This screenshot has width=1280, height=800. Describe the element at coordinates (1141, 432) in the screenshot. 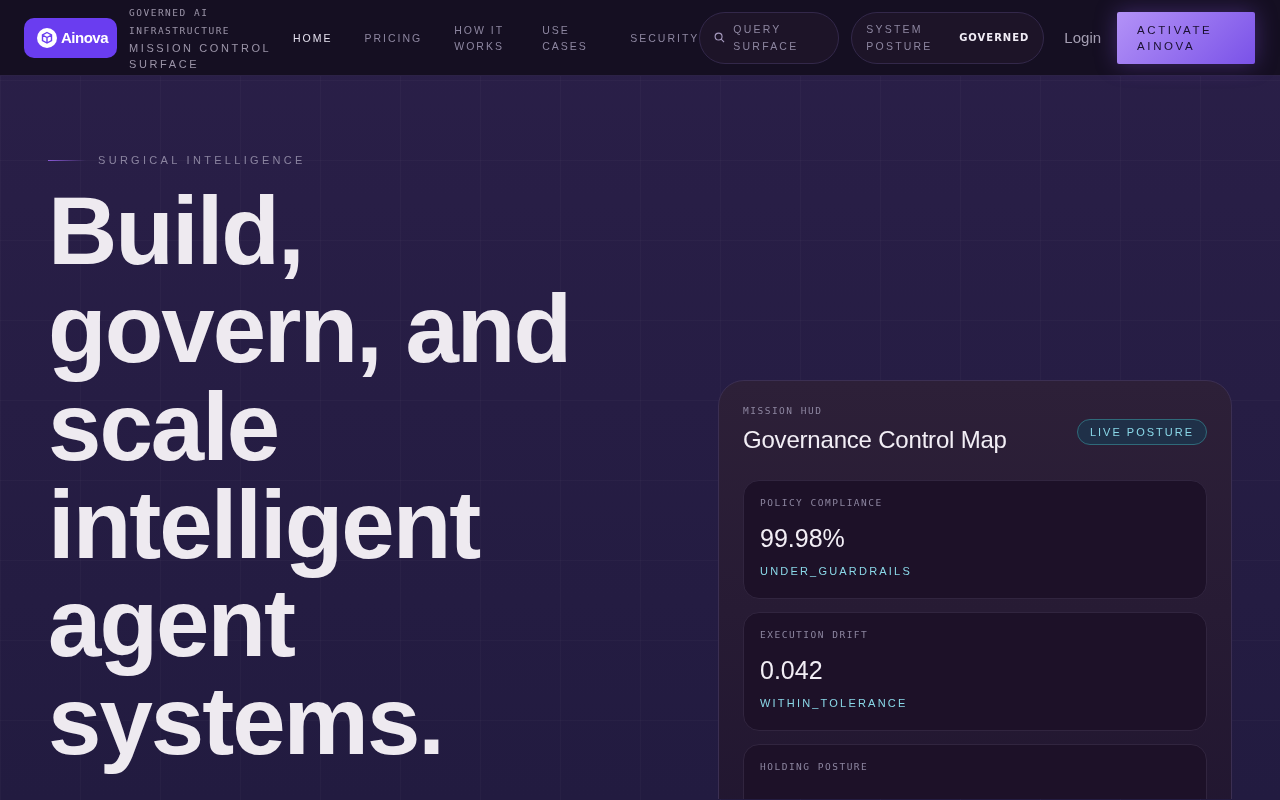

I see `live-posture-badge: LIVE POSTURE` at that location.